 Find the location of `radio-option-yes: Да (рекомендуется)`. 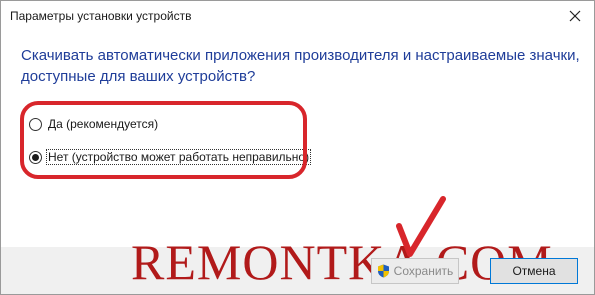

radio-option-yes: Да (рекомендуется) is located at coordinates (94, 124).